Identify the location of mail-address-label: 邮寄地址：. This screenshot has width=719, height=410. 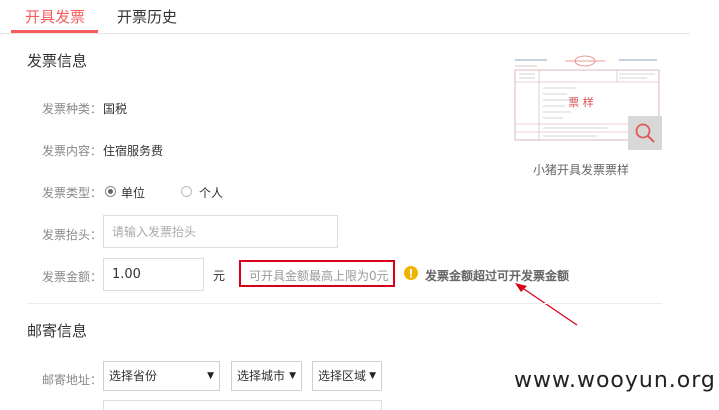
(72, 380).